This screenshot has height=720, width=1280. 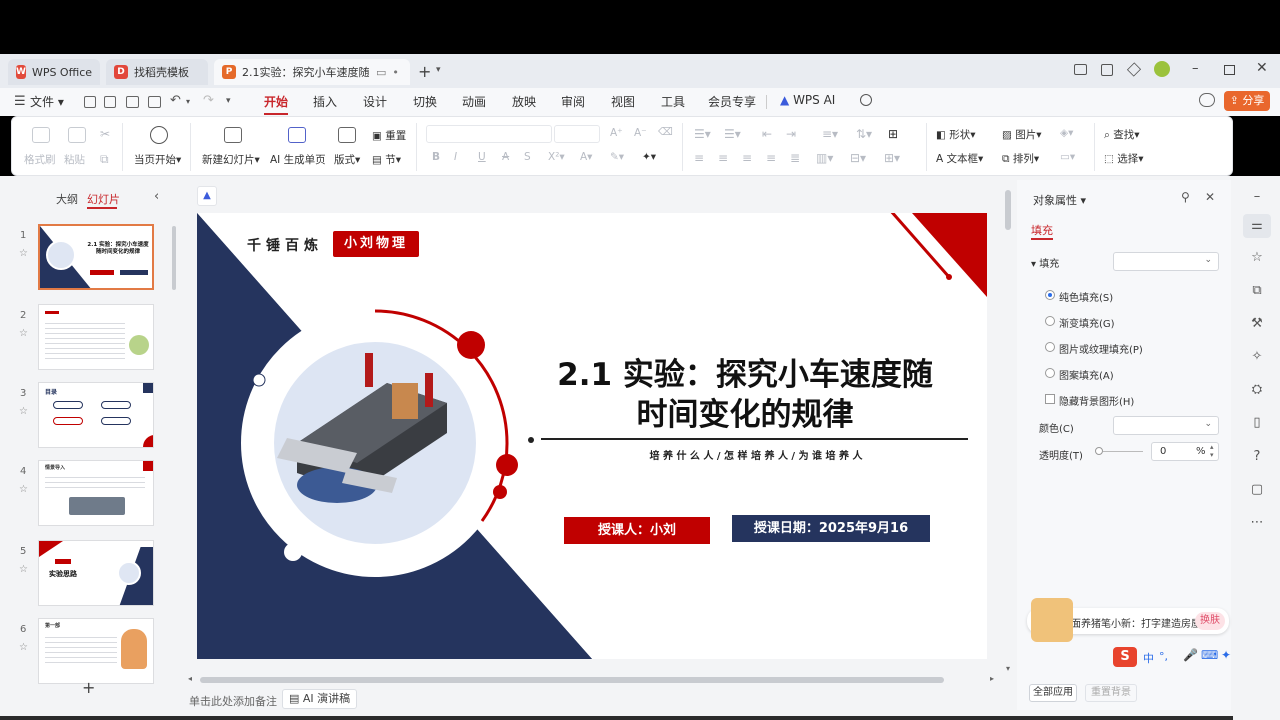 I want to click on ai-single-page-button: AI 生成单页, so click(x=298, y=159).